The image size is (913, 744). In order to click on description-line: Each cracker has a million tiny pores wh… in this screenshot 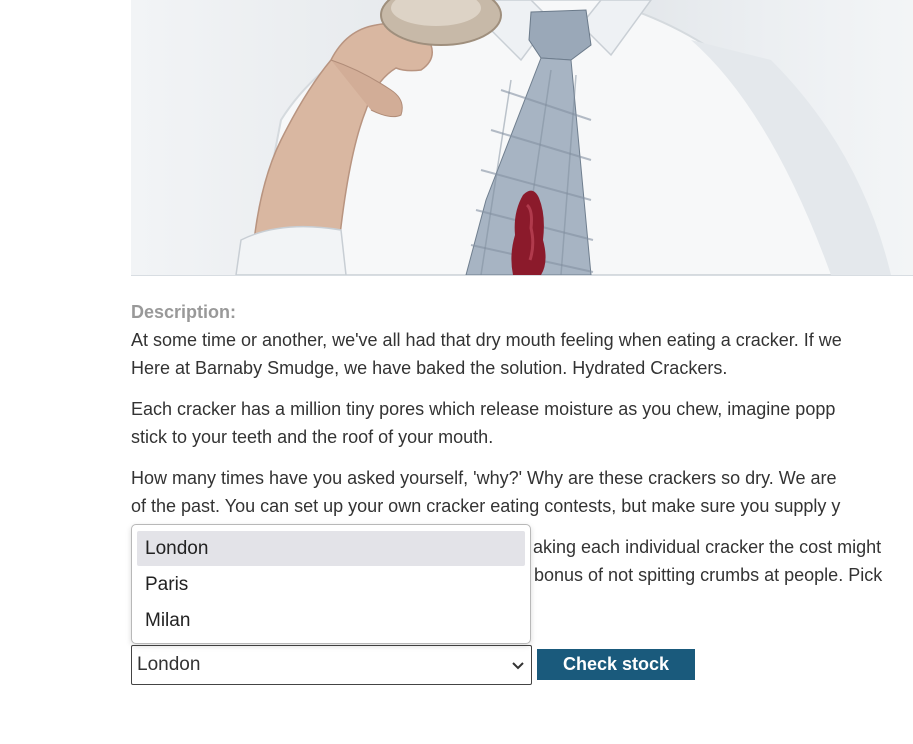, I will do `click(483, 409)`.